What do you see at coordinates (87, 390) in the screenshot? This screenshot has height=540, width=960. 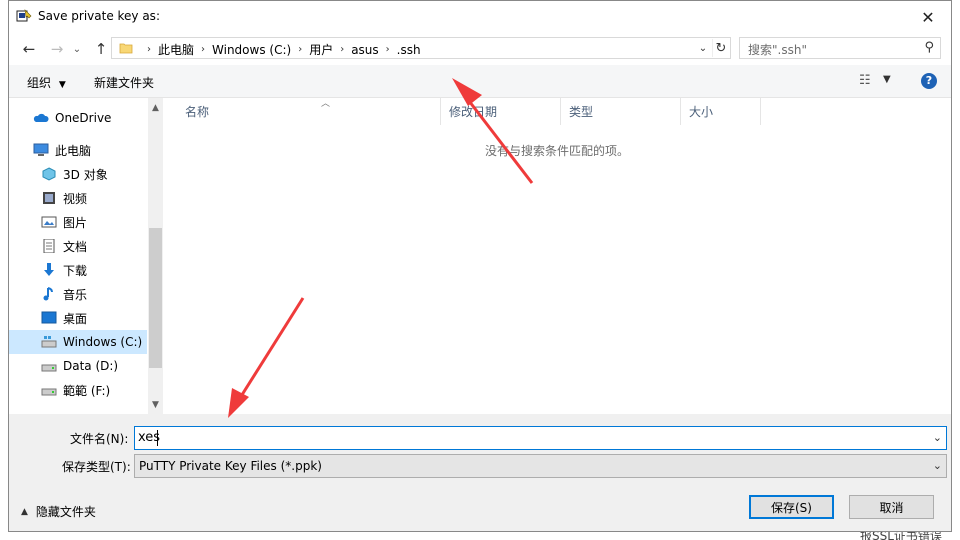 I see `sidebar-item-label: 範範 (F:)` at bounding box center [87, 390].